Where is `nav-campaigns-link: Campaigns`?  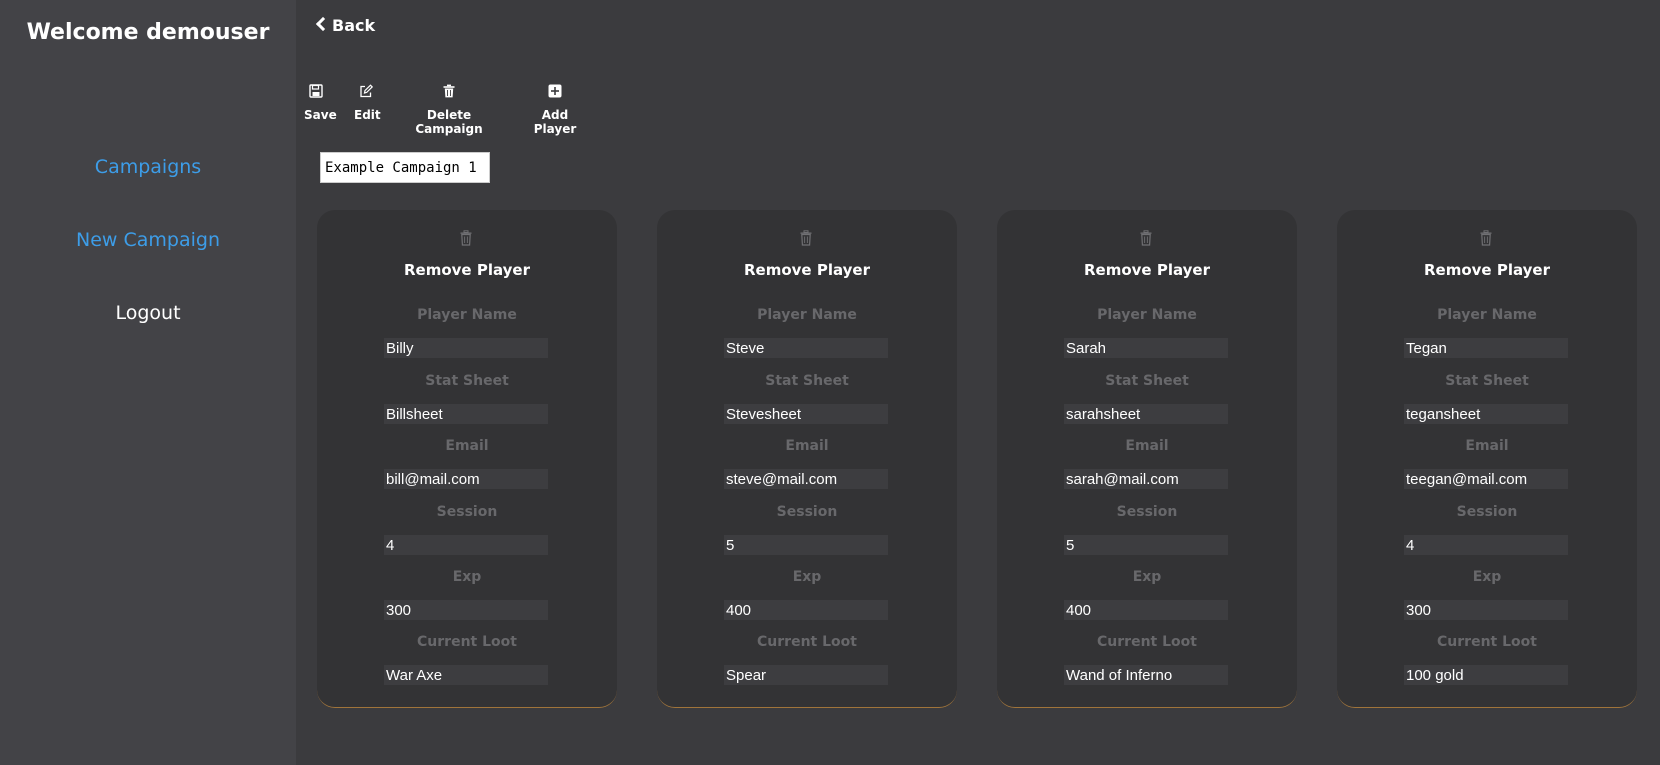 nav-campaigns-link: Campaigns is located at coordinates (148, 167).